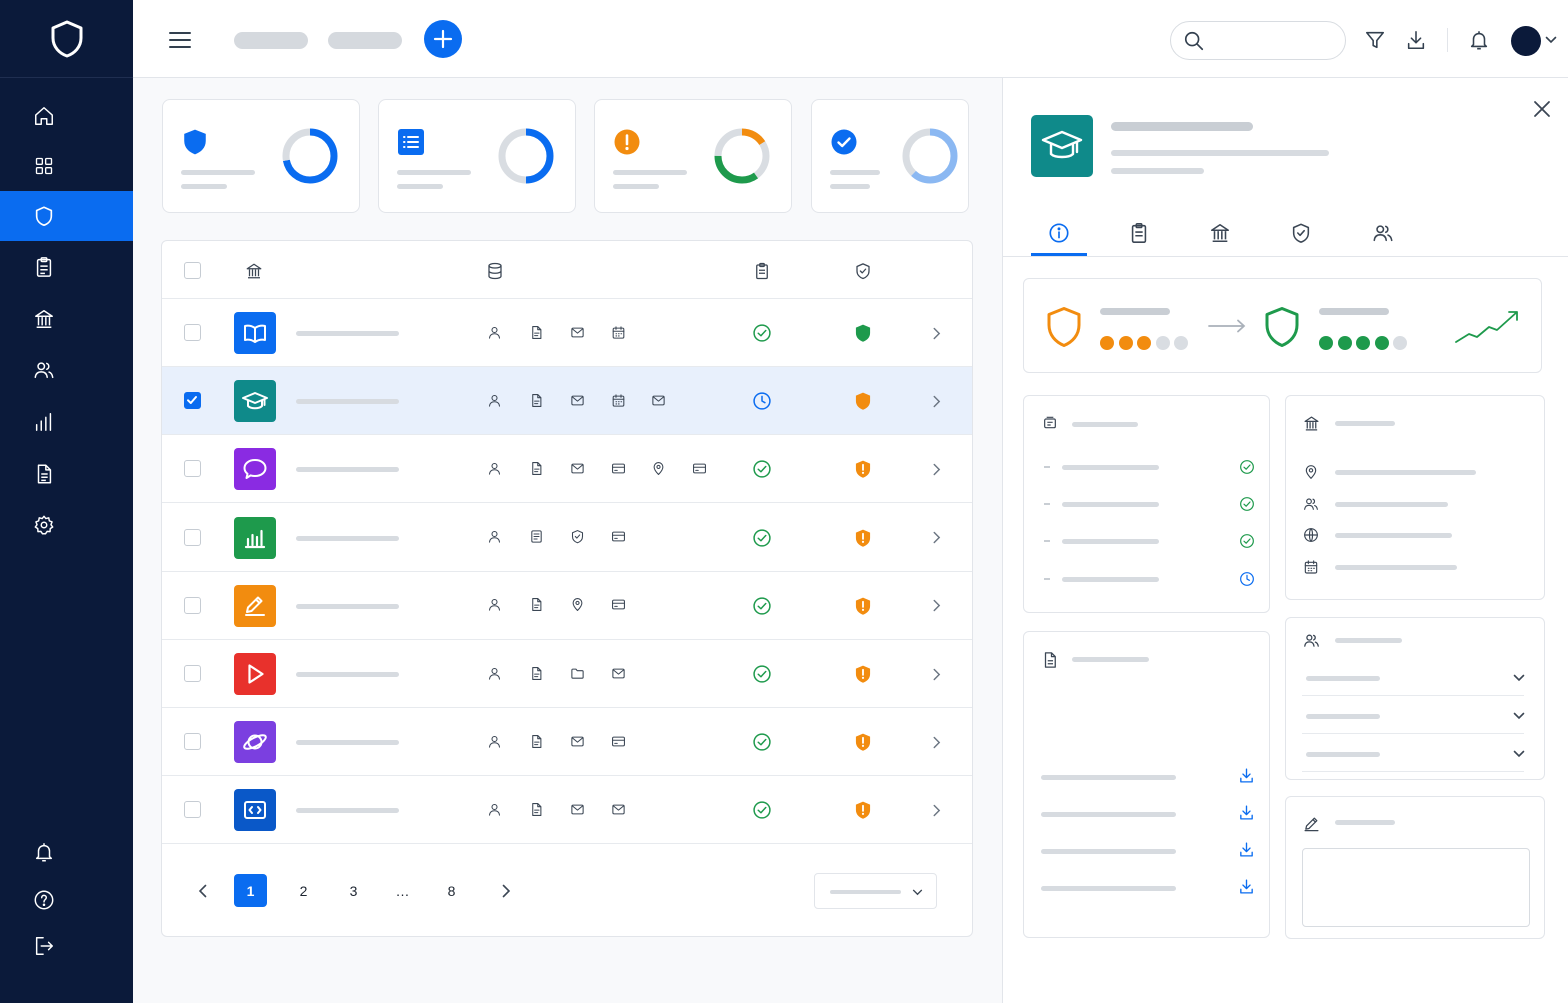  I want to click on sidebar-item-home, so click(66, 116).